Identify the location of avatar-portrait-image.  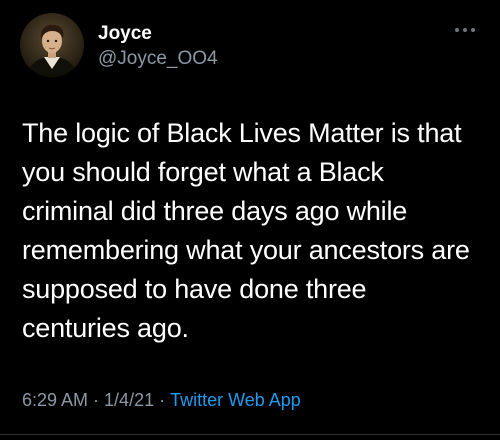
(52, 45).